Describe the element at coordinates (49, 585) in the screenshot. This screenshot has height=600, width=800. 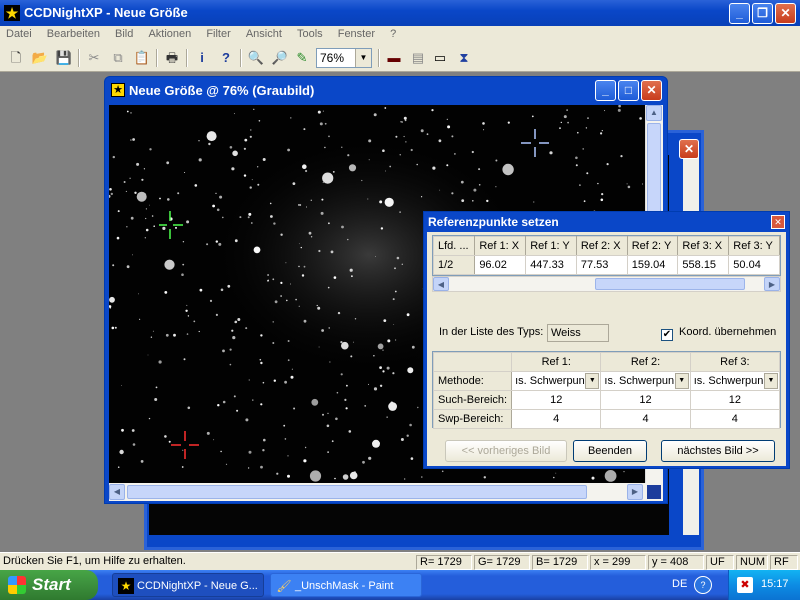
I see `start-button: Start` at that location.